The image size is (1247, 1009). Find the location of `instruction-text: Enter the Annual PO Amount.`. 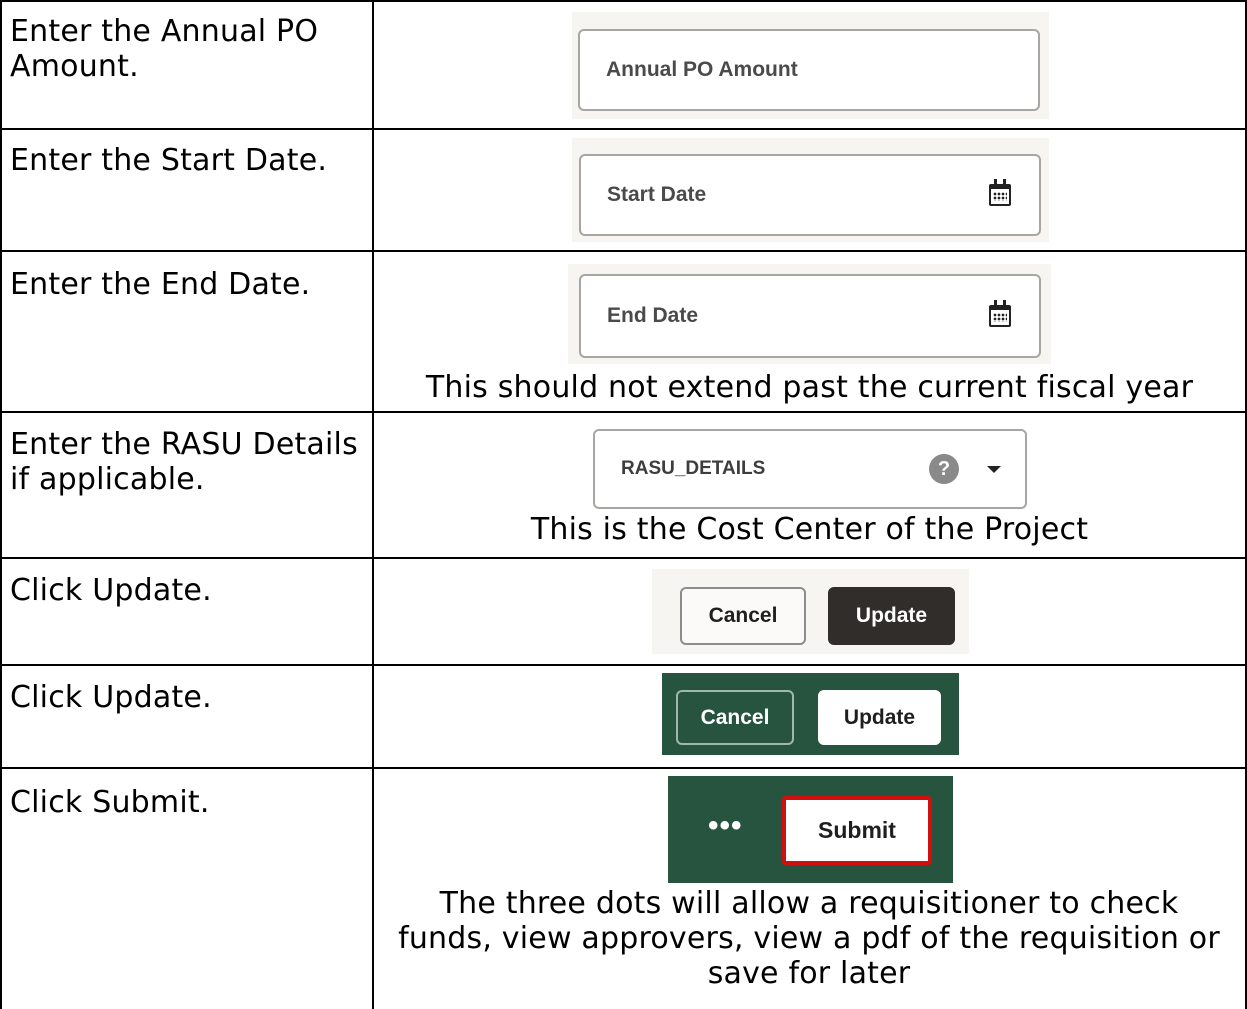

instruction-text: Enter the Annual PO Amount. is located at coordinates (164, 49).